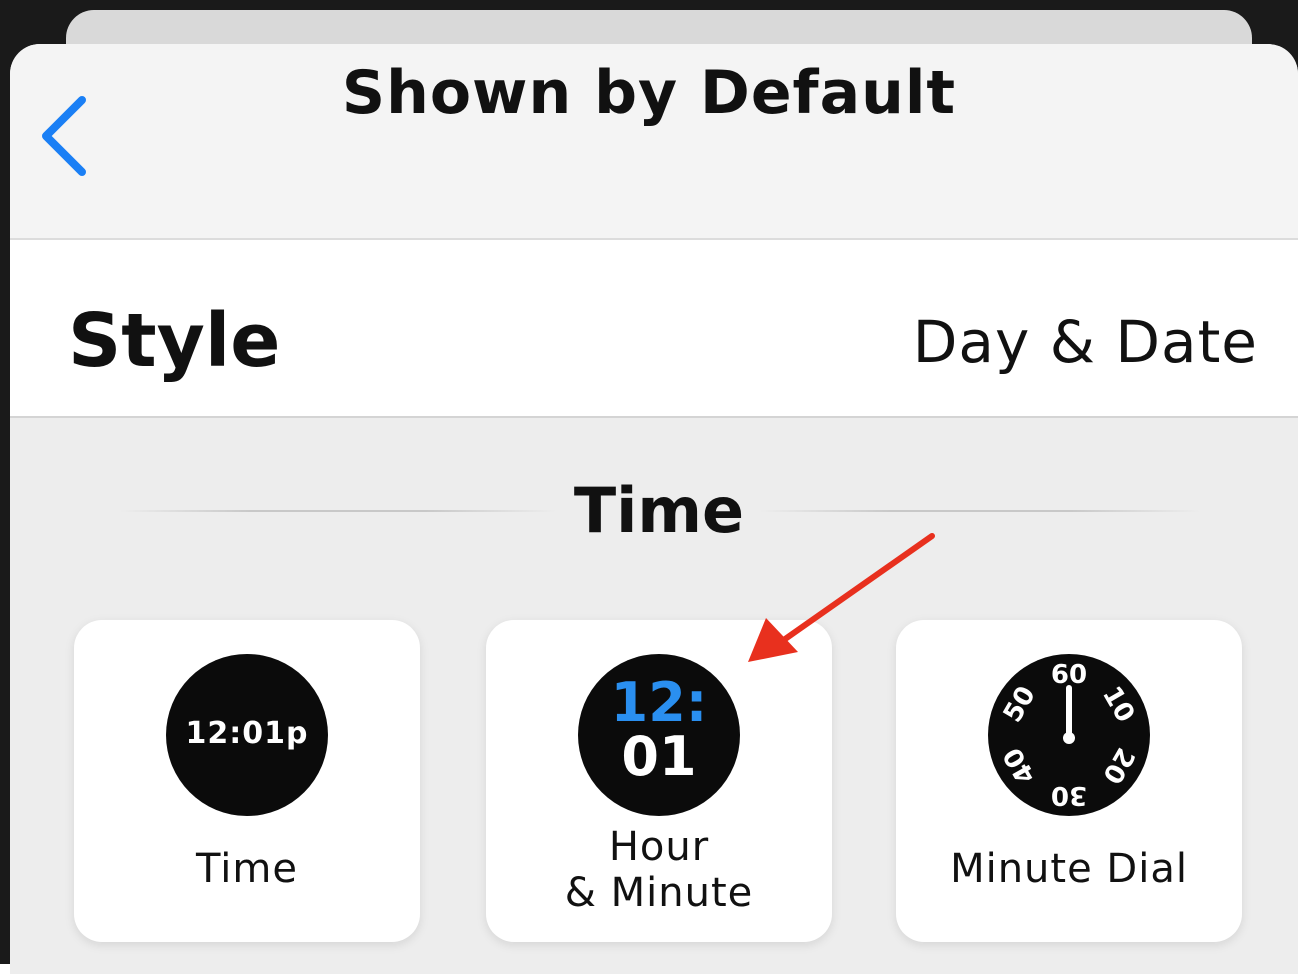 This screenshot has height=974, width=1298. What do you see at coordinates (1069, 869) in the screenshot?
I see `option-label: Minute Dial` at bounding box center [1069, 869].